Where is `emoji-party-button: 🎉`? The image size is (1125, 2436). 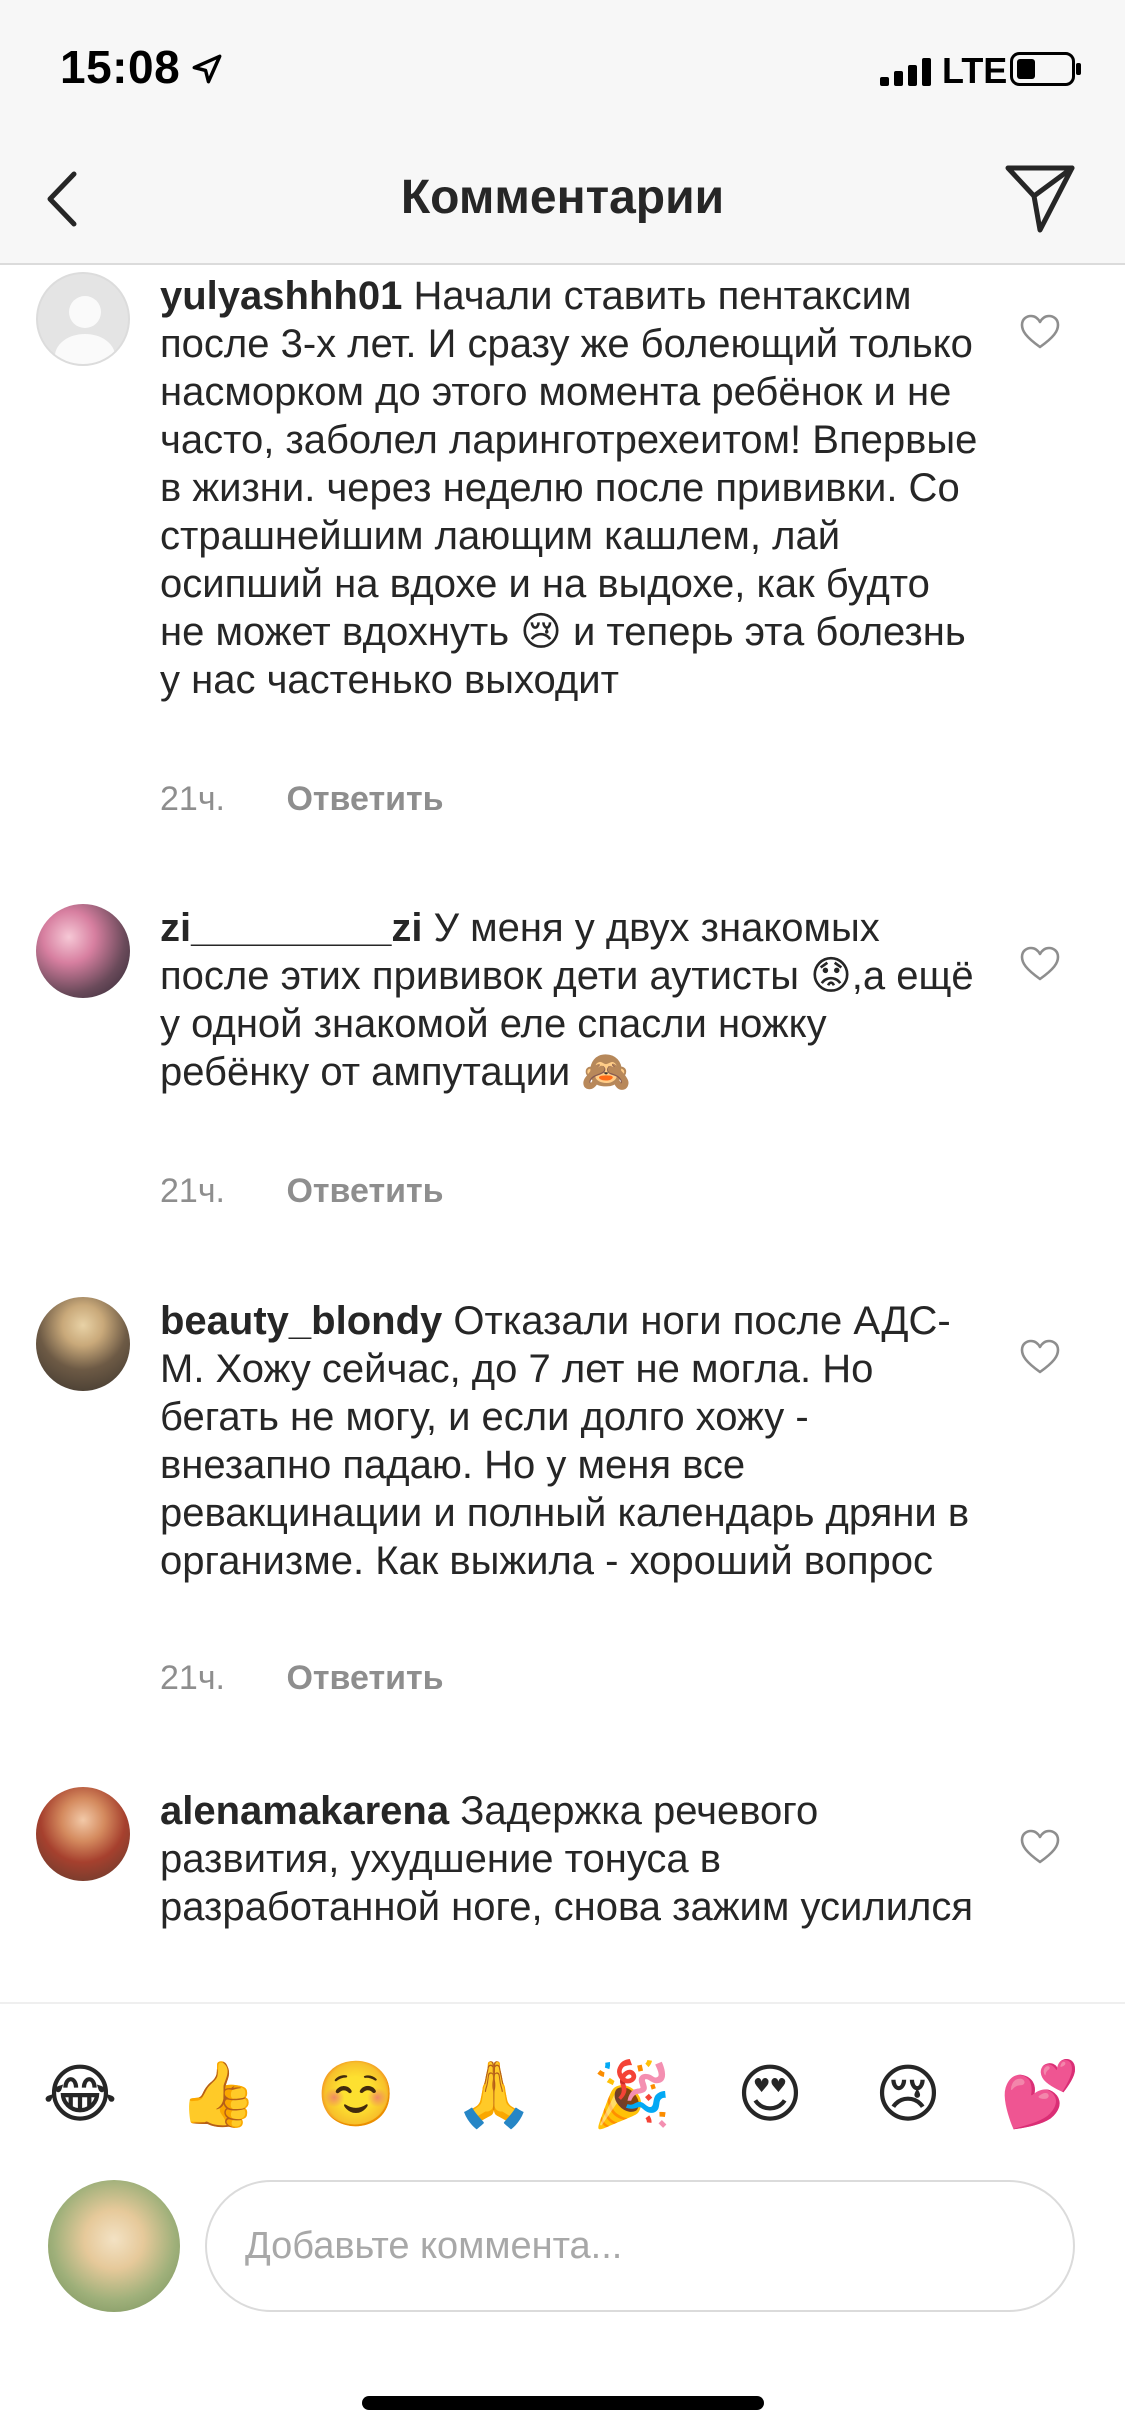 emoji-party-button: 🎉 is located at coordinates (632, 2094).